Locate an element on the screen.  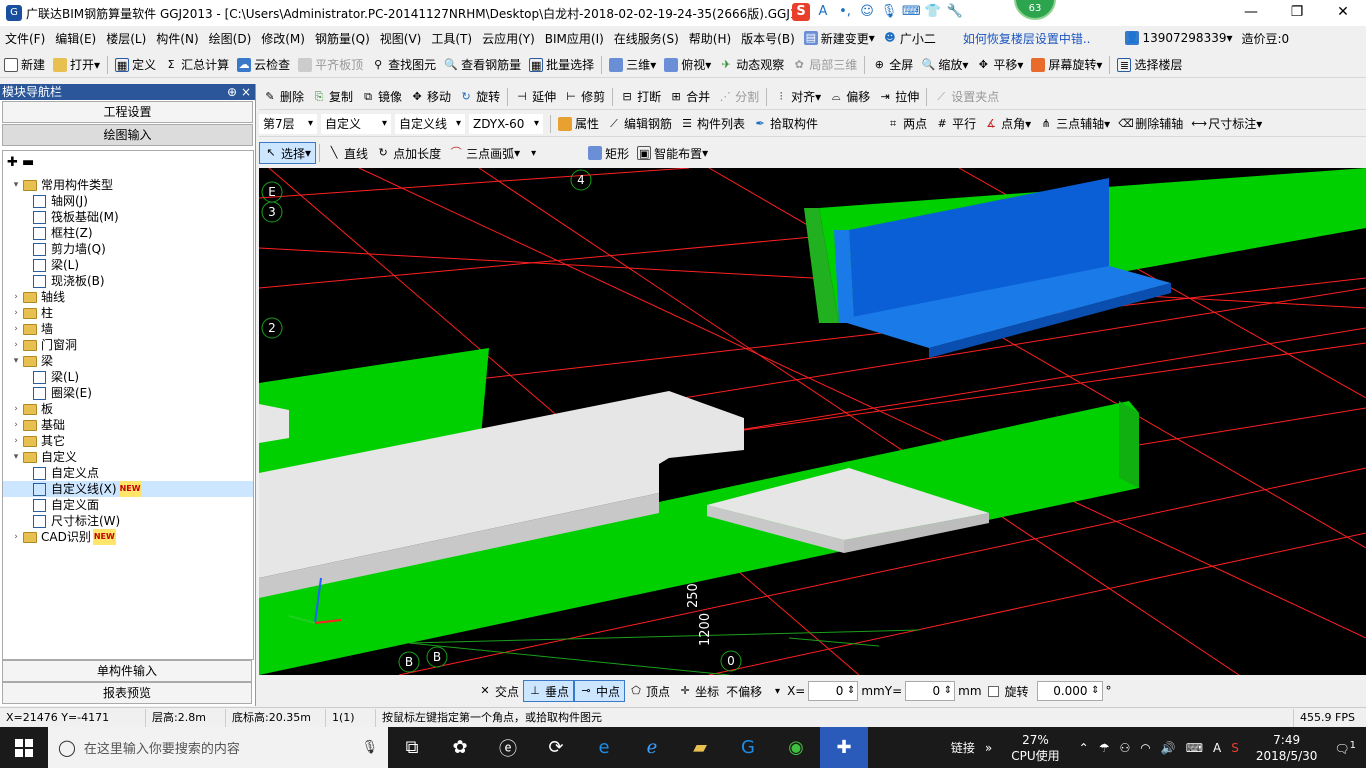
overflow-icon: » is located at coordinates (988, 748).